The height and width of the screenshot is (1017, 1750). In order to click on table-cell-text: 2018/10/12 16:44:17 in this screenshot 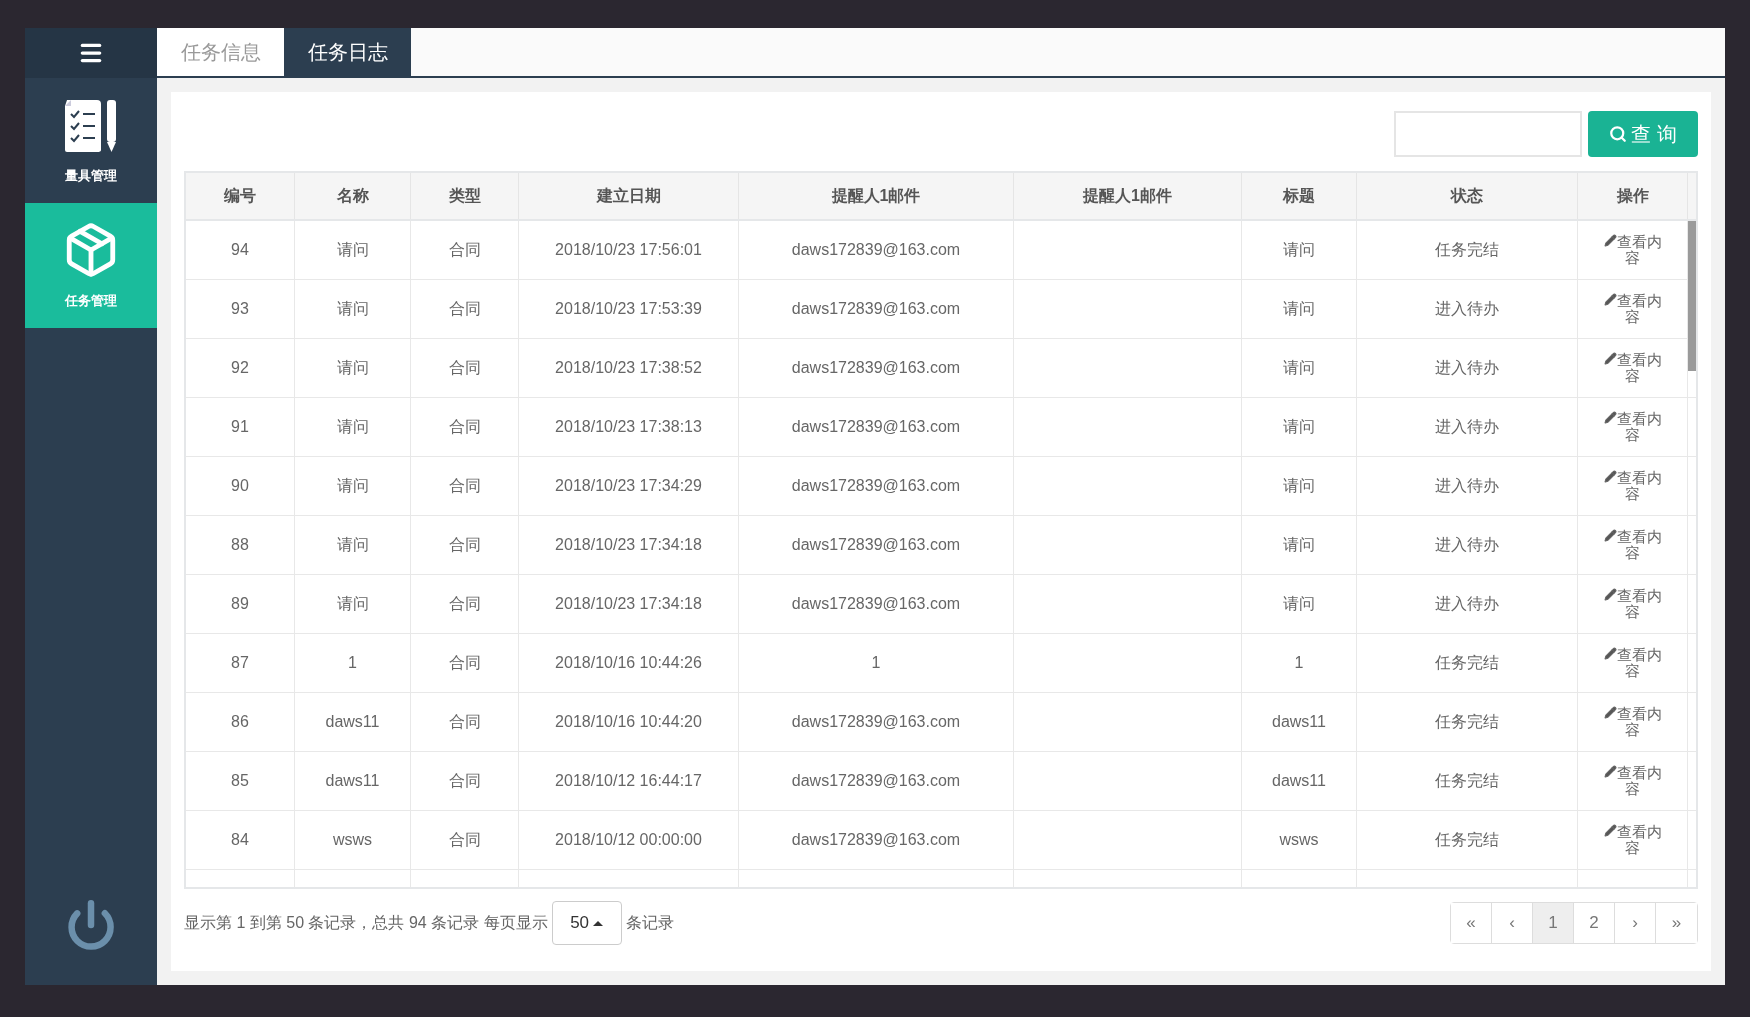, I will do `click(628, 781)`.